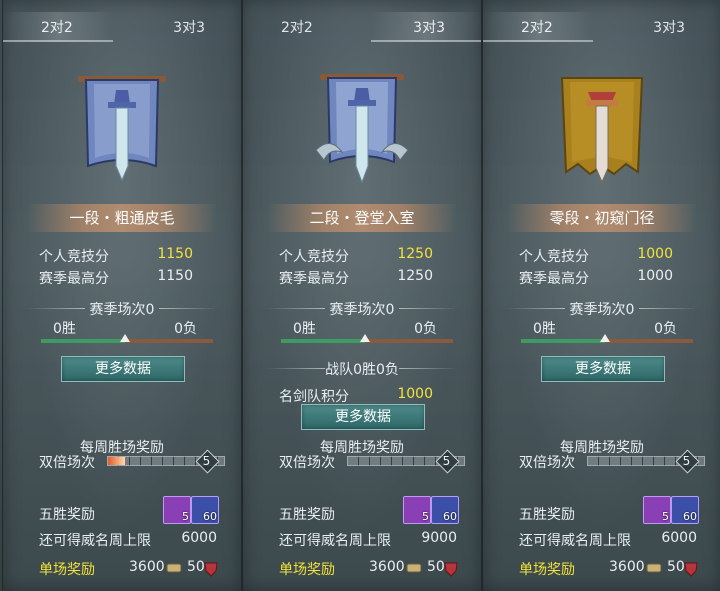  Describe the element at coordinates (655, 254) in the screenshot. I see `personal-score-value: 1000` at that location.